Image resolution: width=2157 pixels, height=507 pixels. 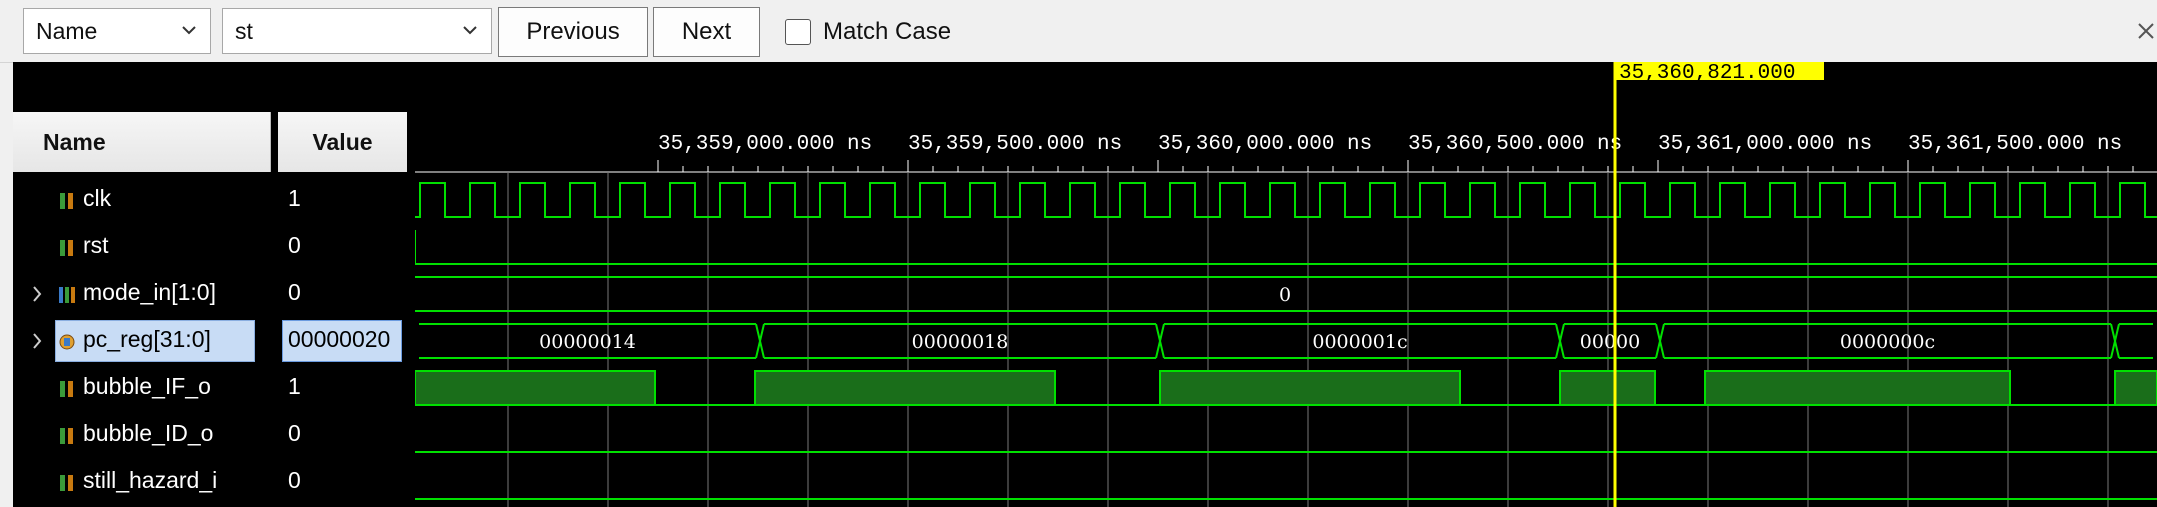 What do you see at coordinates (117, 31) in the screenshot?
I see `search-field-select: Name` at bounding box center [117, 31].